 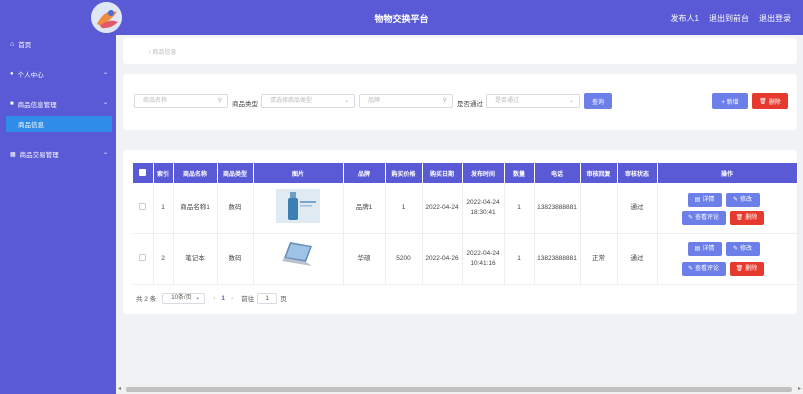 What do you see at coordinates (13, 154) in the screenshot?
I see `grid-icon: ▦` at bounding box center [13, 154].